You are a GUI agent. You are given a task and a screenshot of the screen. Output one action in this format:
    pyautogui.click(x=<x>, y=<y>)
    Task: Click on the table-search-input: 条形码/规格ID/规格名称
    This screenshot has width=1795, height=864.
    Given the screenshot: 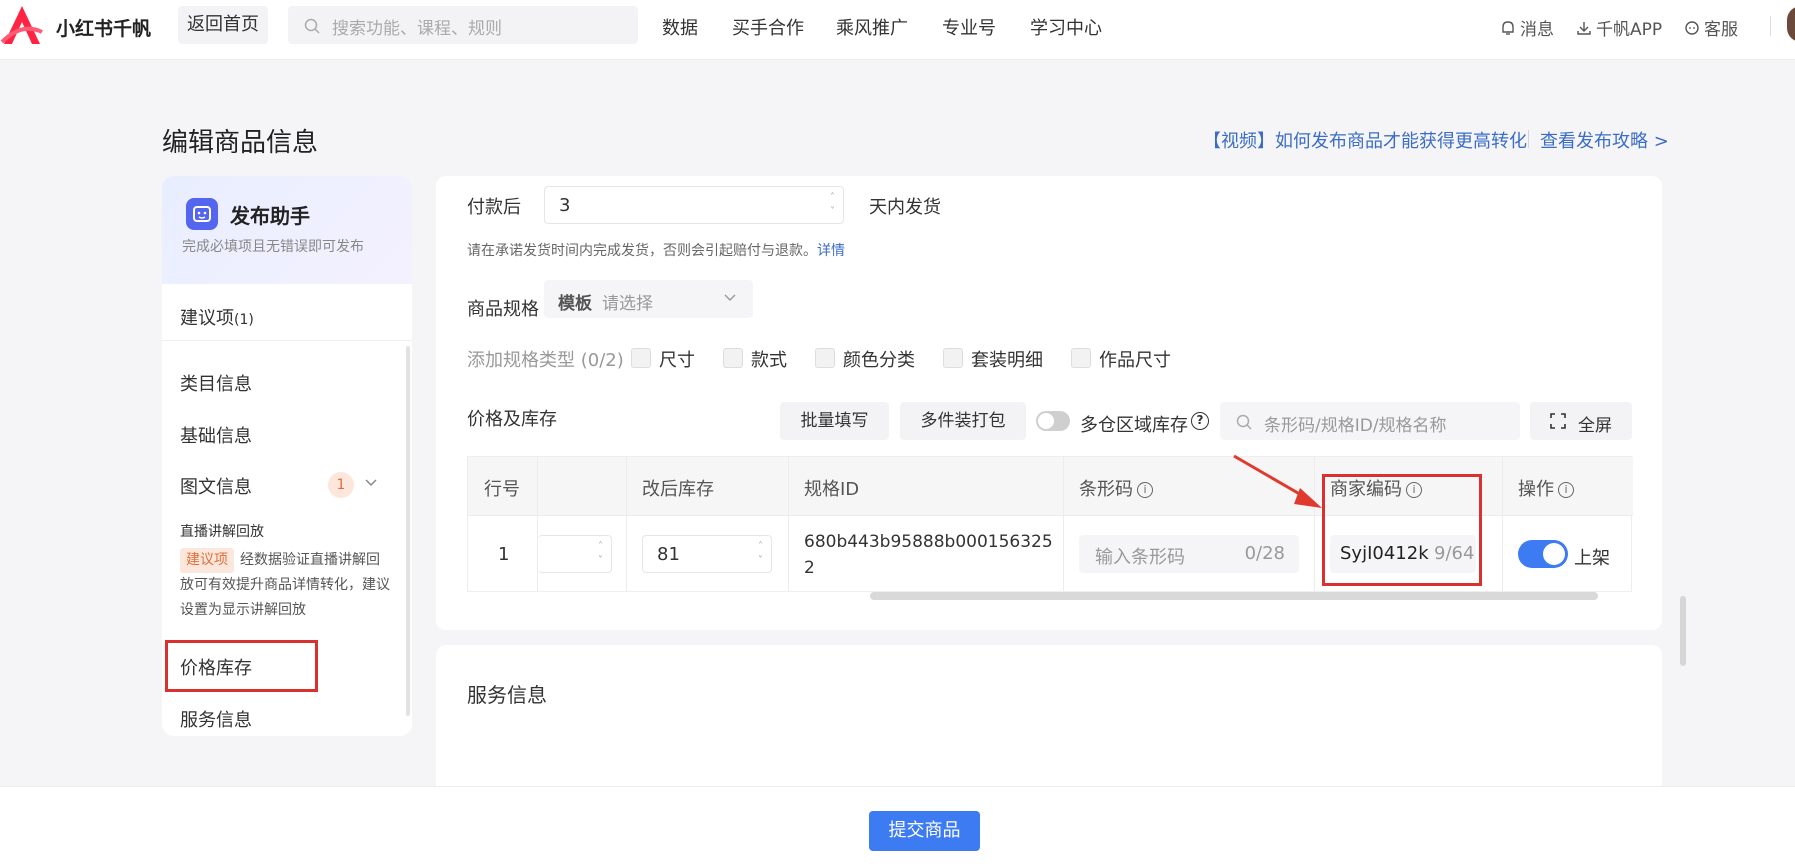 What is the action you would take?
    pyautogui.click(x=1370, y=421)
    